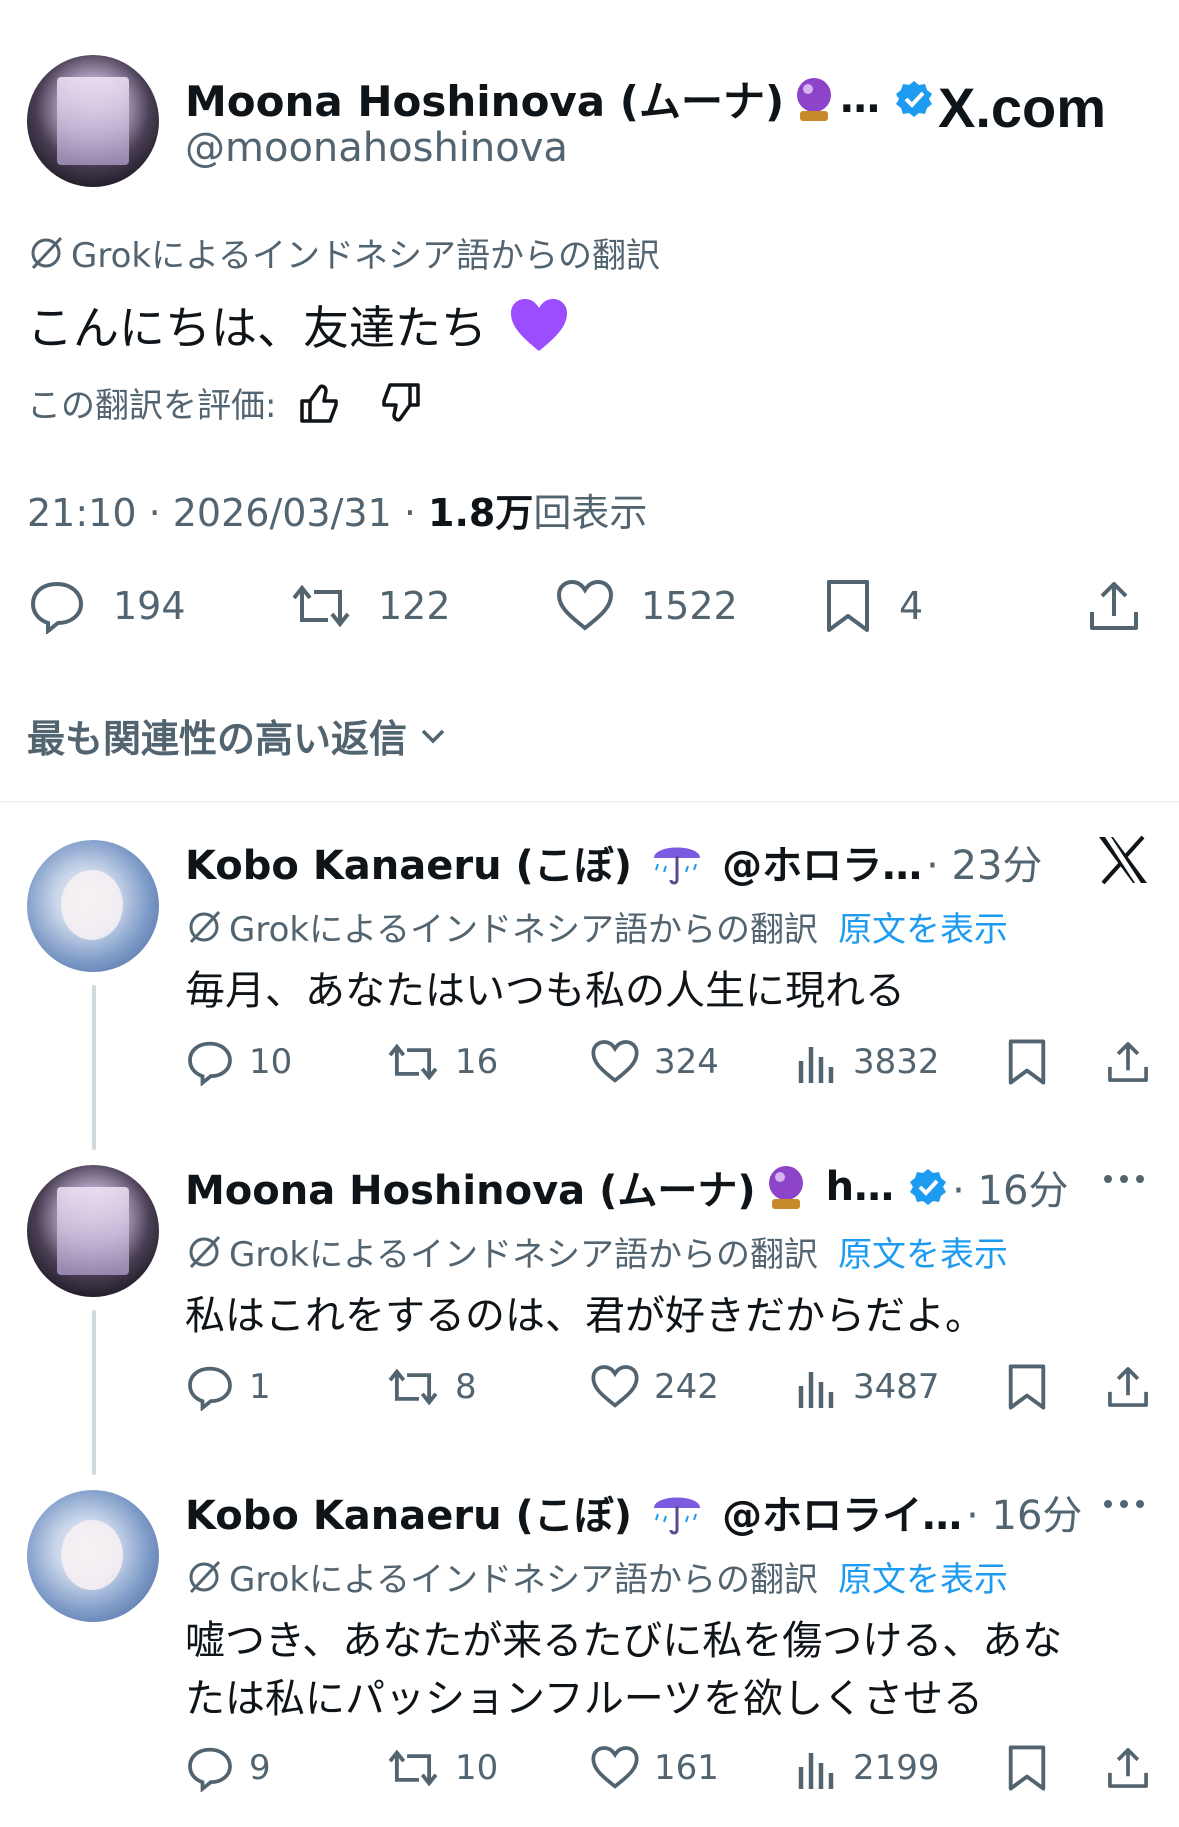  I want to click on like-action: 1522, so click(646, 606).